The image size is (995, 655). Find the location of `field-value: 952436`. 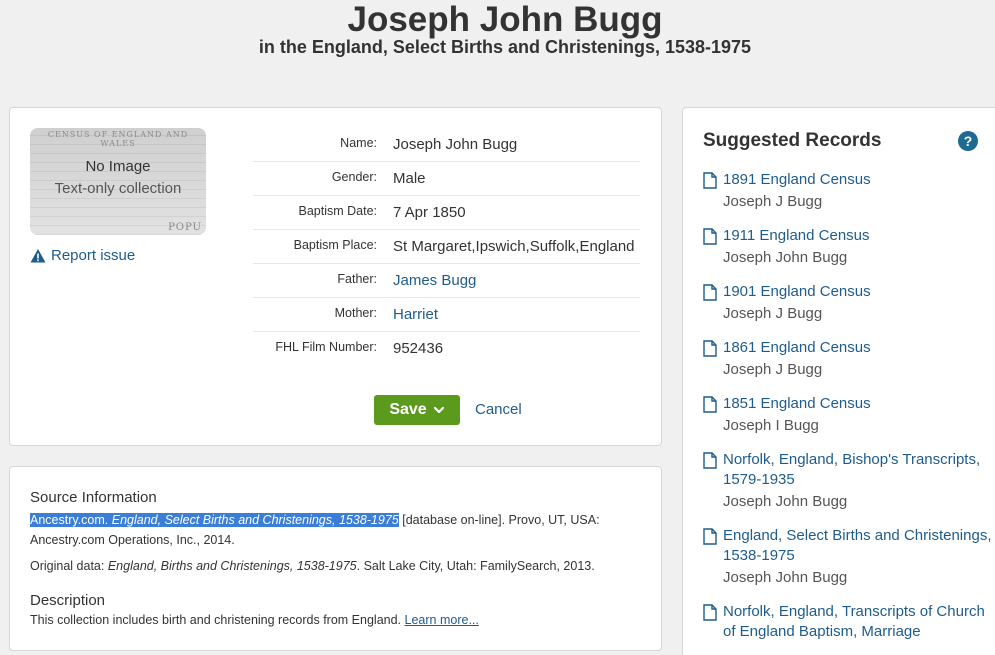

field-value: 952436 is located at coordinates (418, 348).